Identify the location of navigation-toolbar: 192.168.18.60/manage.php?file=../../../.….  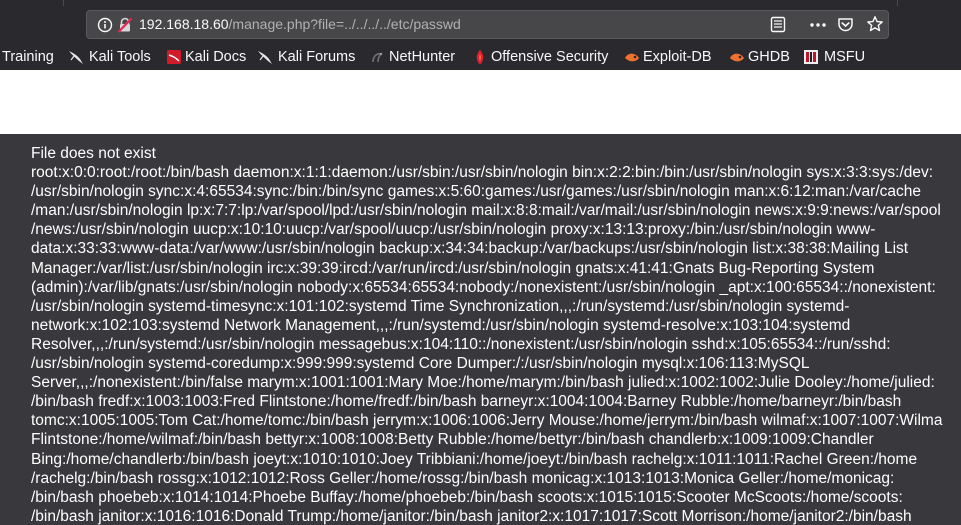
(480, 22).